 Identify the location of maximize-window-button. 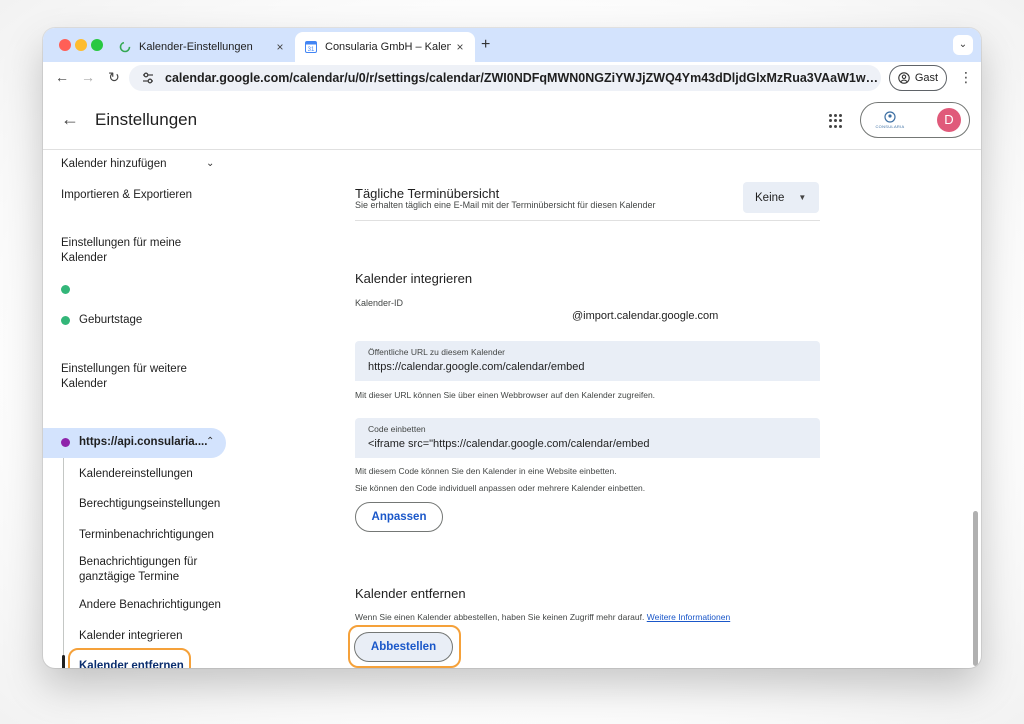
(97, 45).